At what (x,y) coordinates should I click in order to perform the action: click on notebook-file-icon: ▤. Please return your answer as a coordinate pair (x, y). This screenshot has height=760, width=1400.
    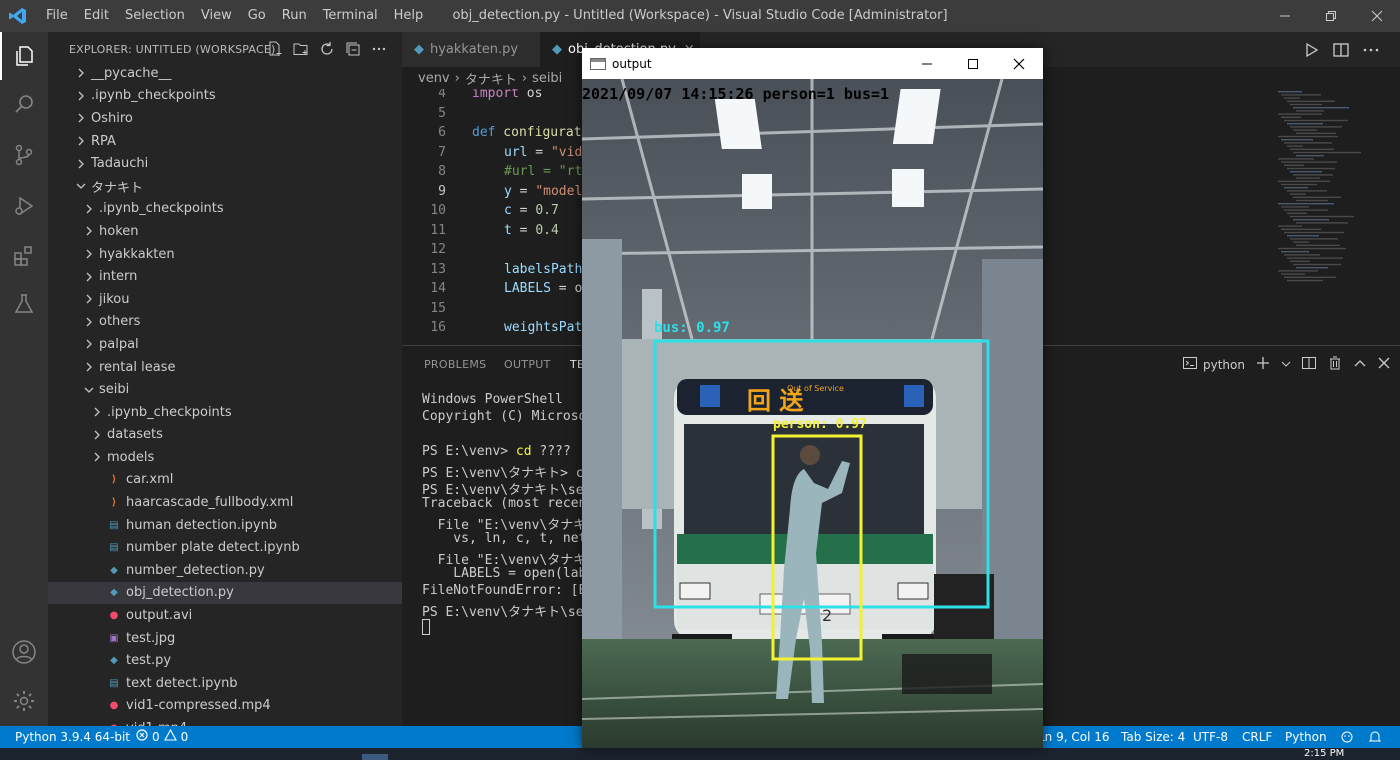
    Looking at the image, I should click on (114, 548).